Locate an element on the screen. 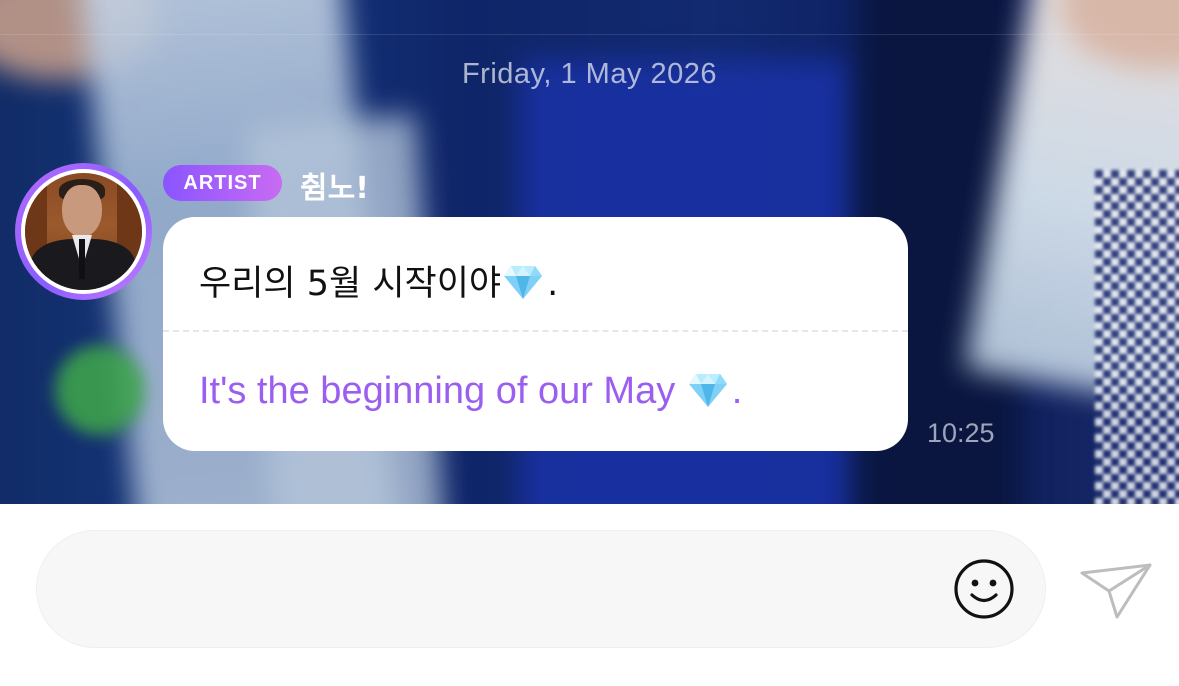 This screenshot has height=686, width=1179. sender-name: 췸노! is located at coordinates (334, 185).